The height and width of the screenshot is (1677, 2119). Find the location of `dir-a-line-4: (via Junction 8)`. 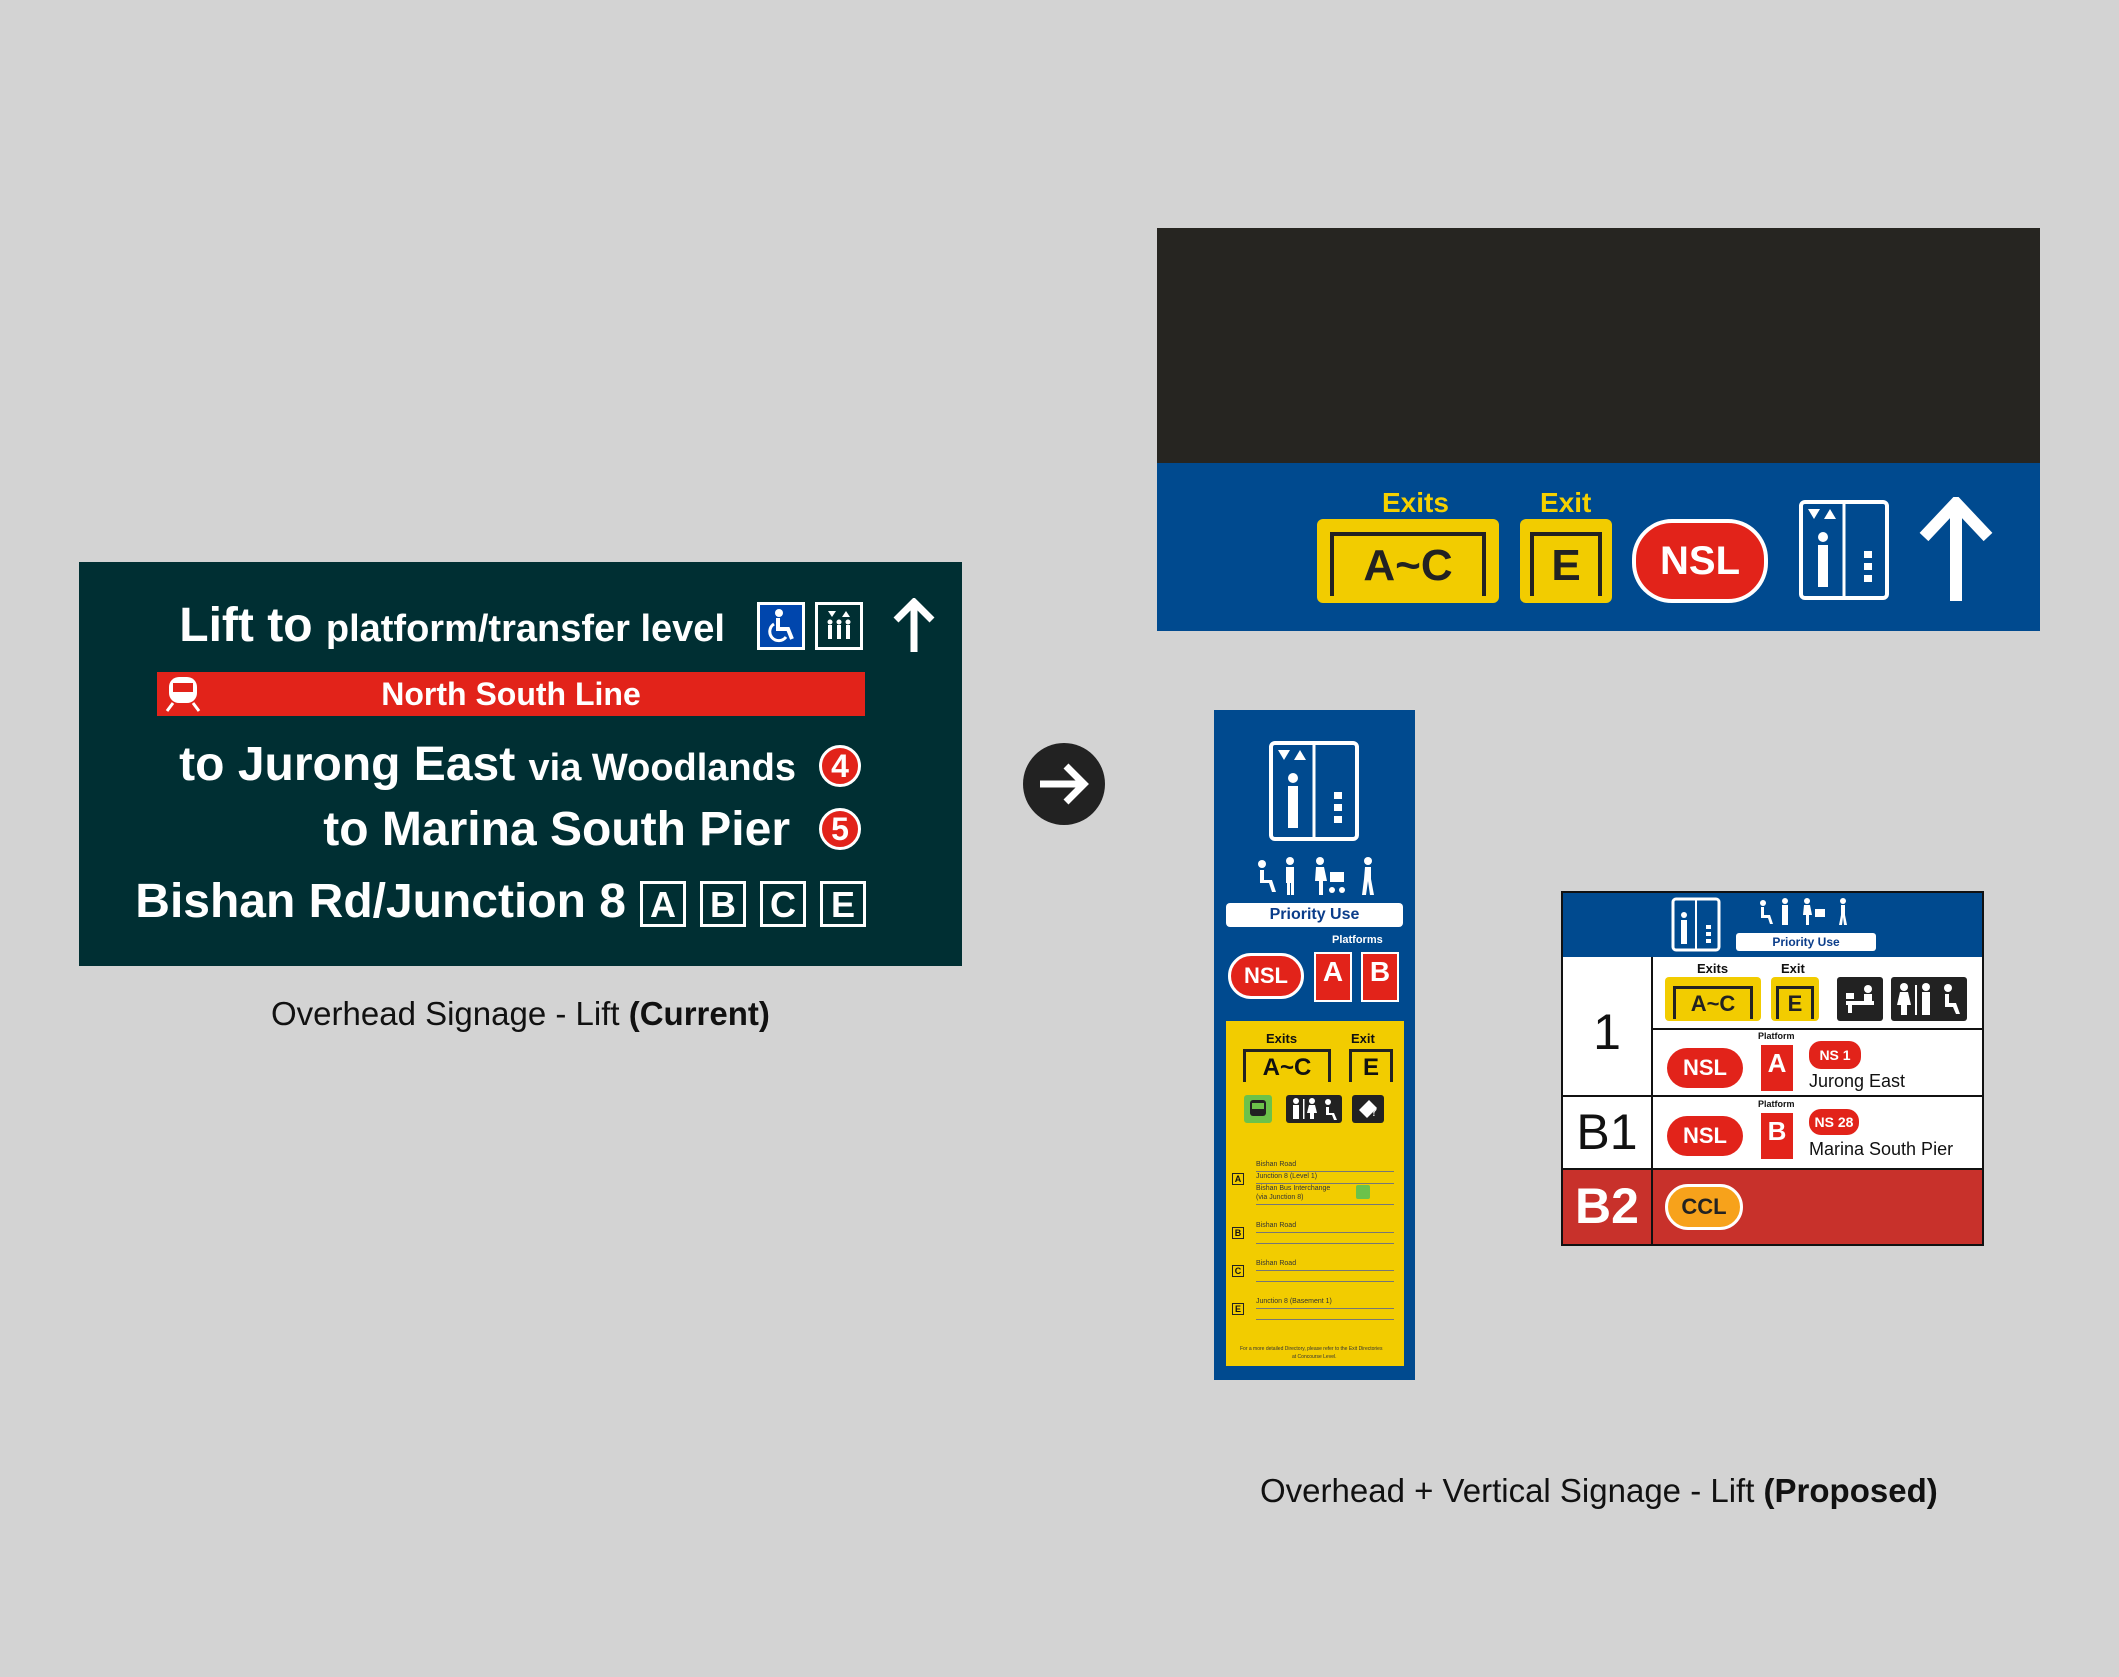

dir-a-line-4: (via Junction 8) is located at coordinates (1280, 1197).